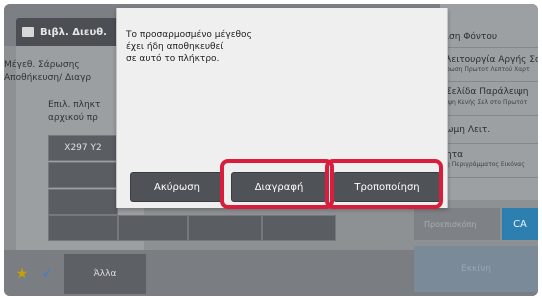 This screenshot has width=542, height=298. I want to click on address-book-label: Βιβλ. Διευθ., so click(73, 32).